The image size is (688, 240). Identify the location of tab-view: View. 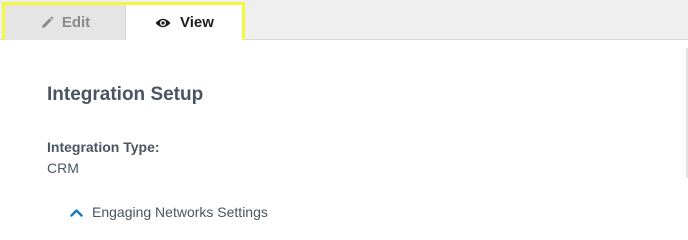
(184, 22).